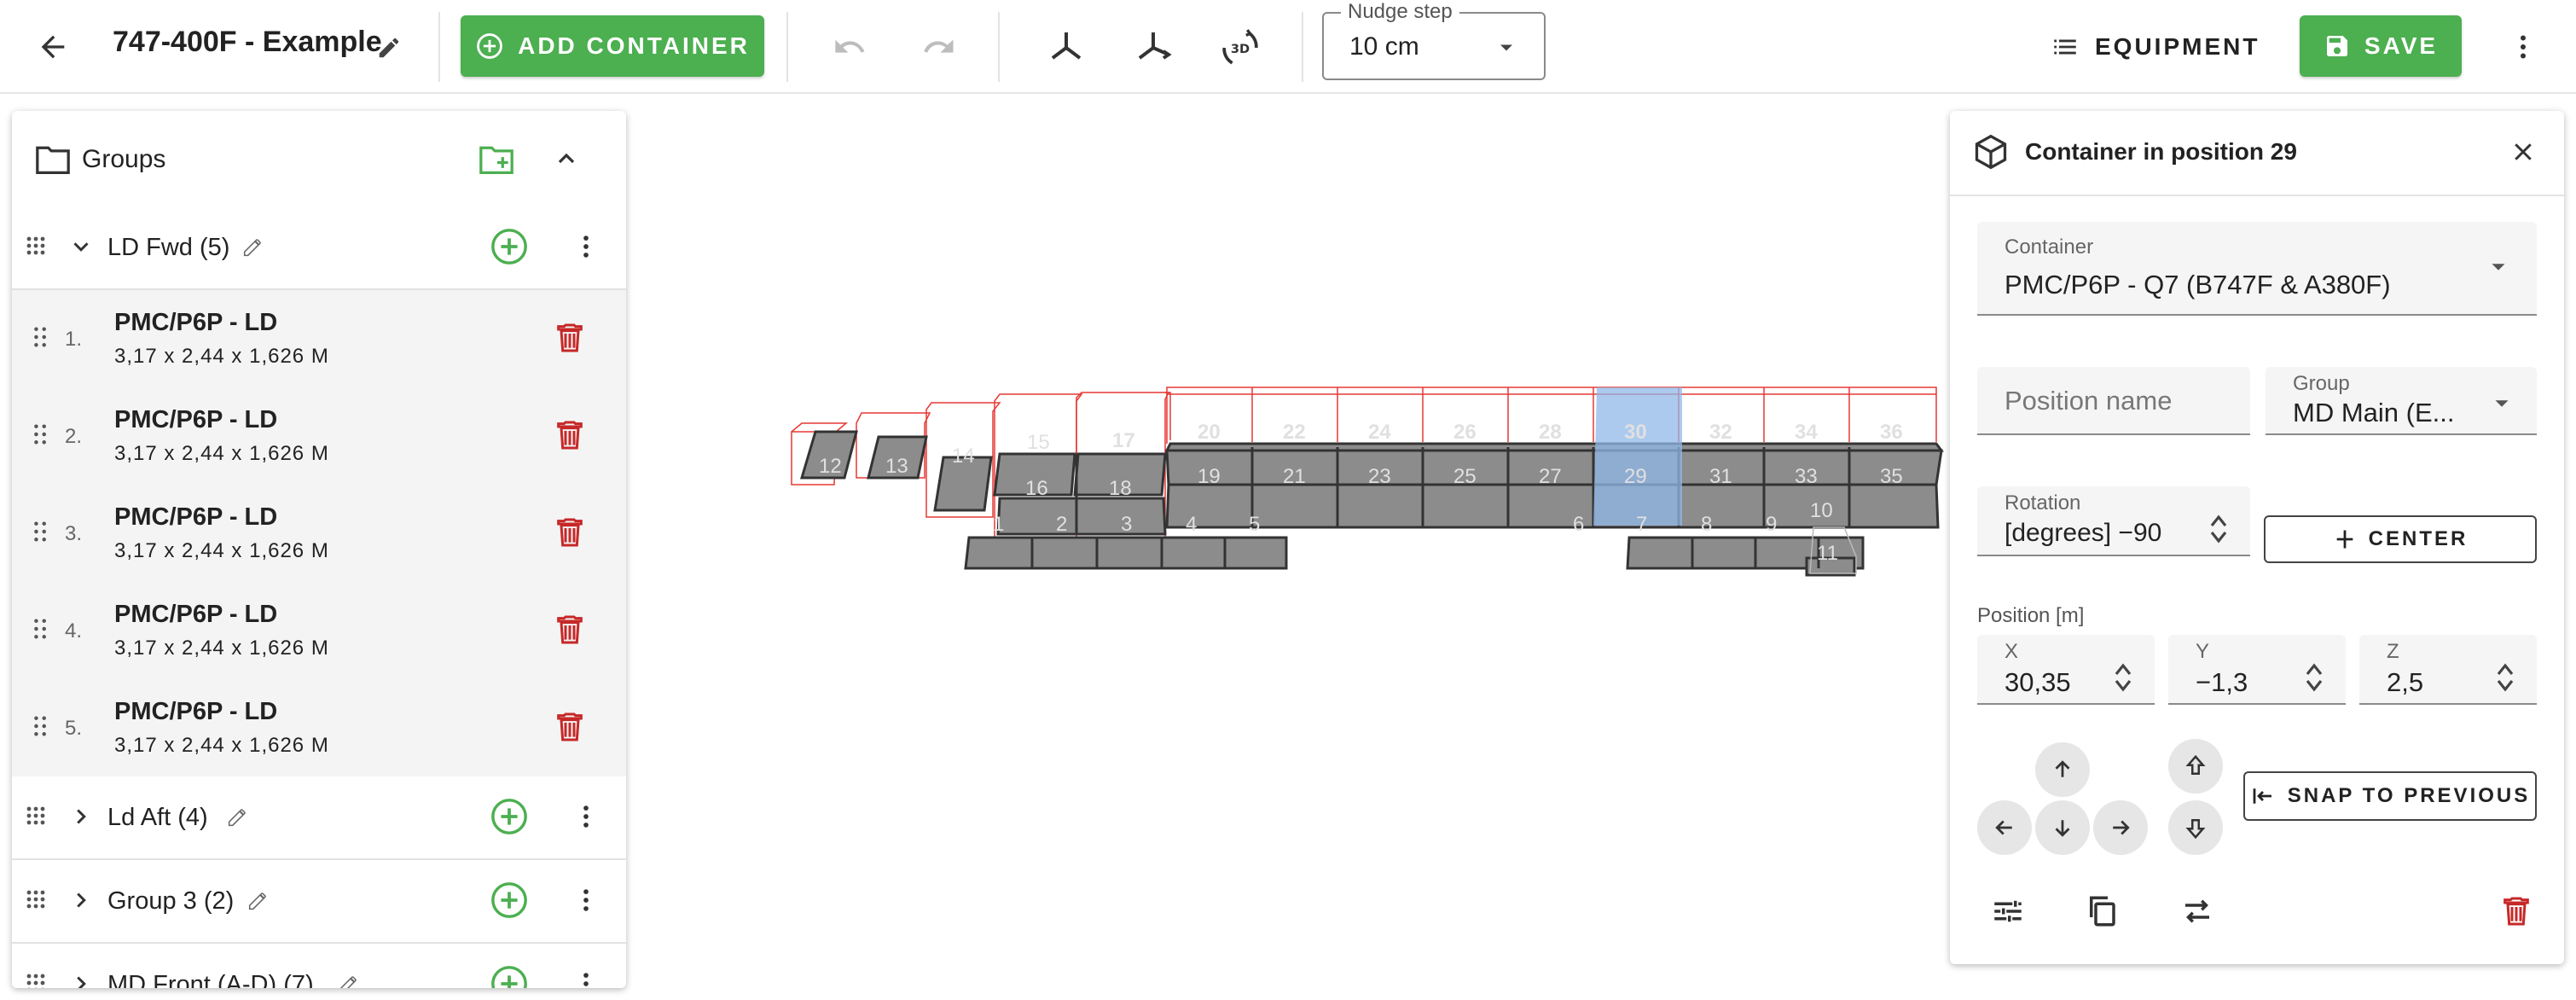  Describe the element at coordinates (319, 339) in the screenshot. I see `container-list-item: 1. PMC/P6P - LD 3,17 x 2,44 x 1,626 M` at that location.